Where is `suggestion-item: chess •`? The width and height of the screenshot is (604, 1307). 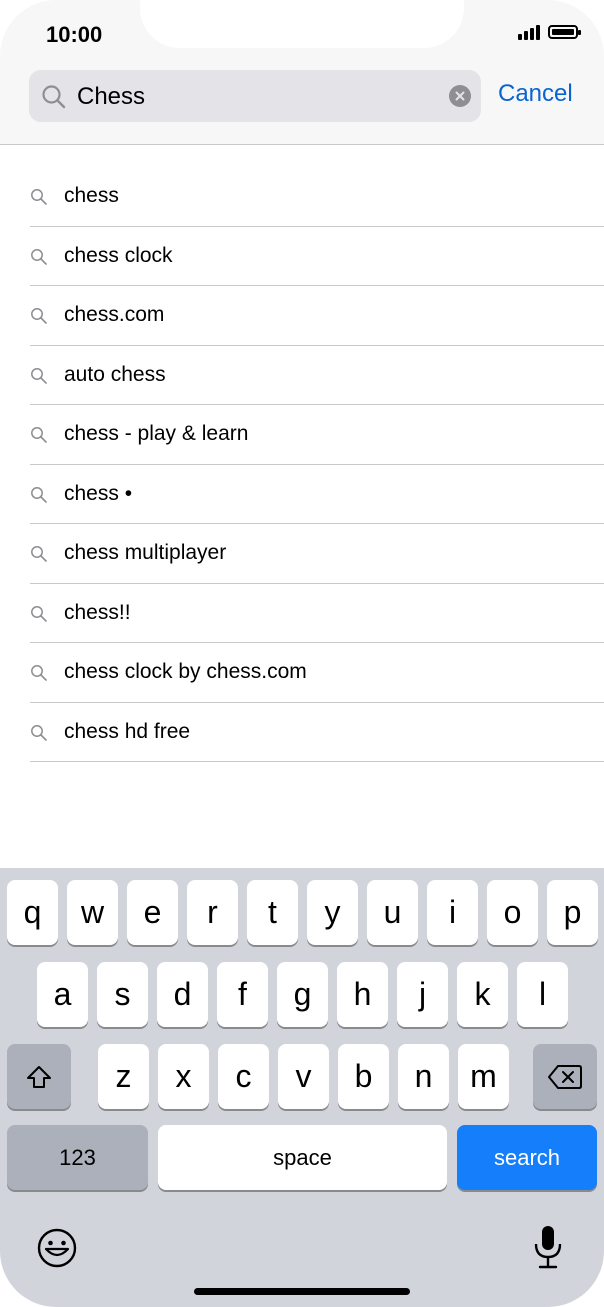 suggestion-item: chess • is located at coordinates (302, 494).